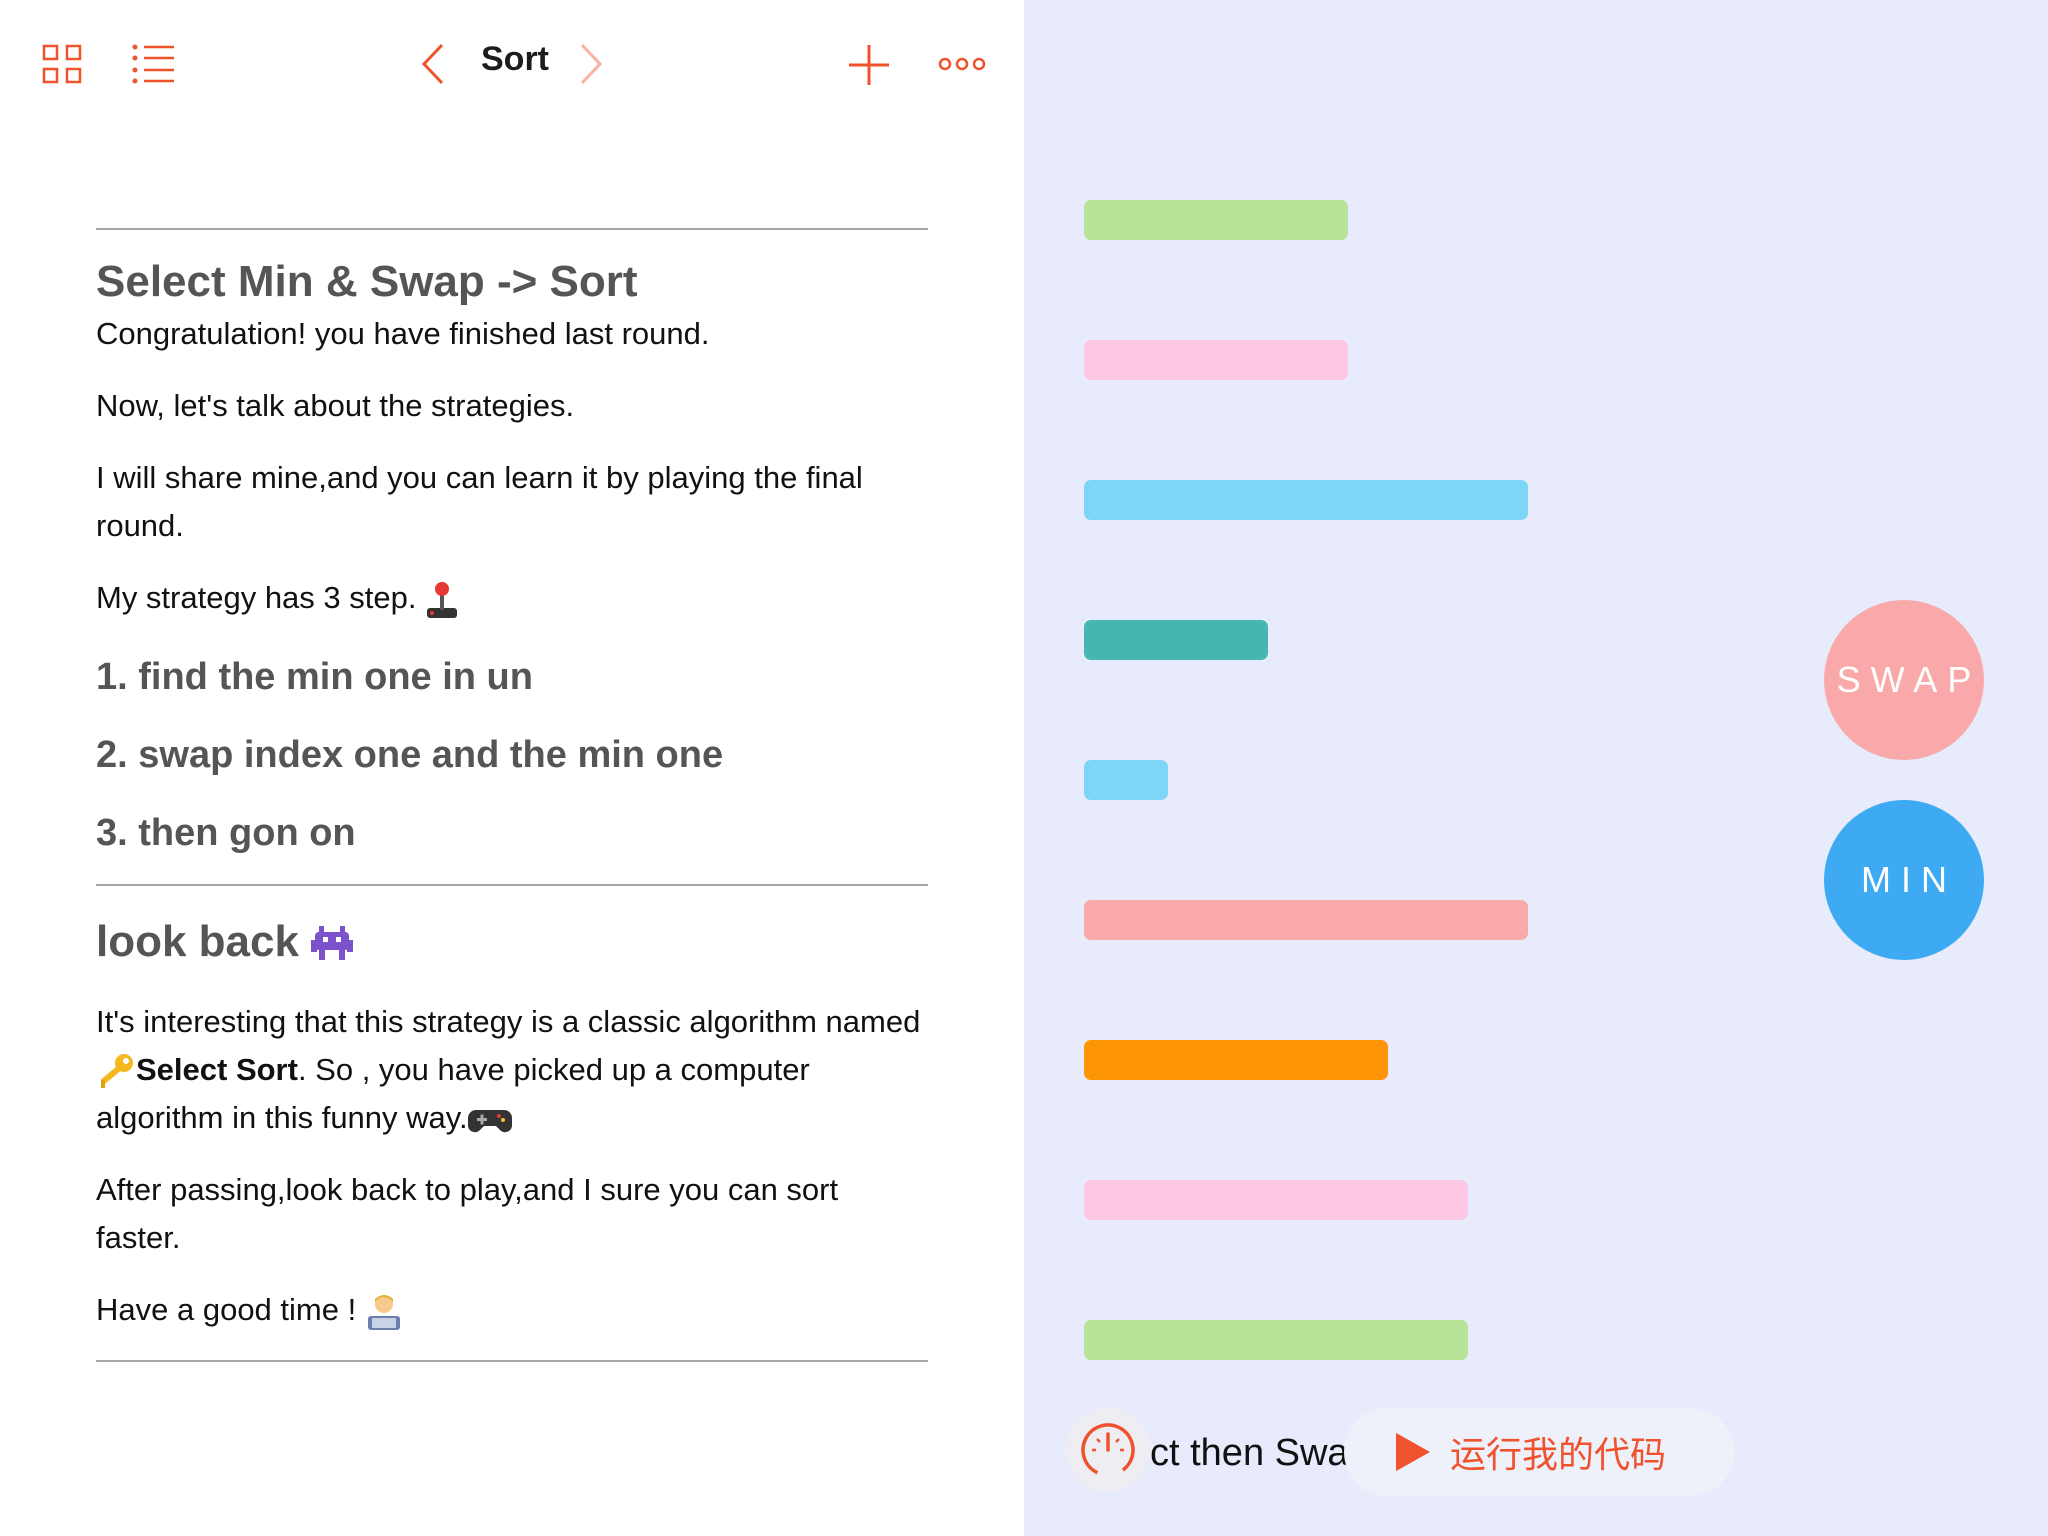  What do you see at coordinates (433, 64) in the screenshot?
I see `chevron-left-icon` at bounding box center [433, 64].